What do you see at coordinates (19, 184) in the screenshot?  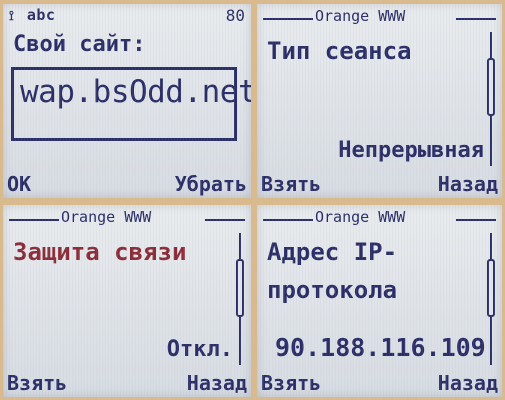 I see `ok-button: OK` at bounding box center [19, 184].